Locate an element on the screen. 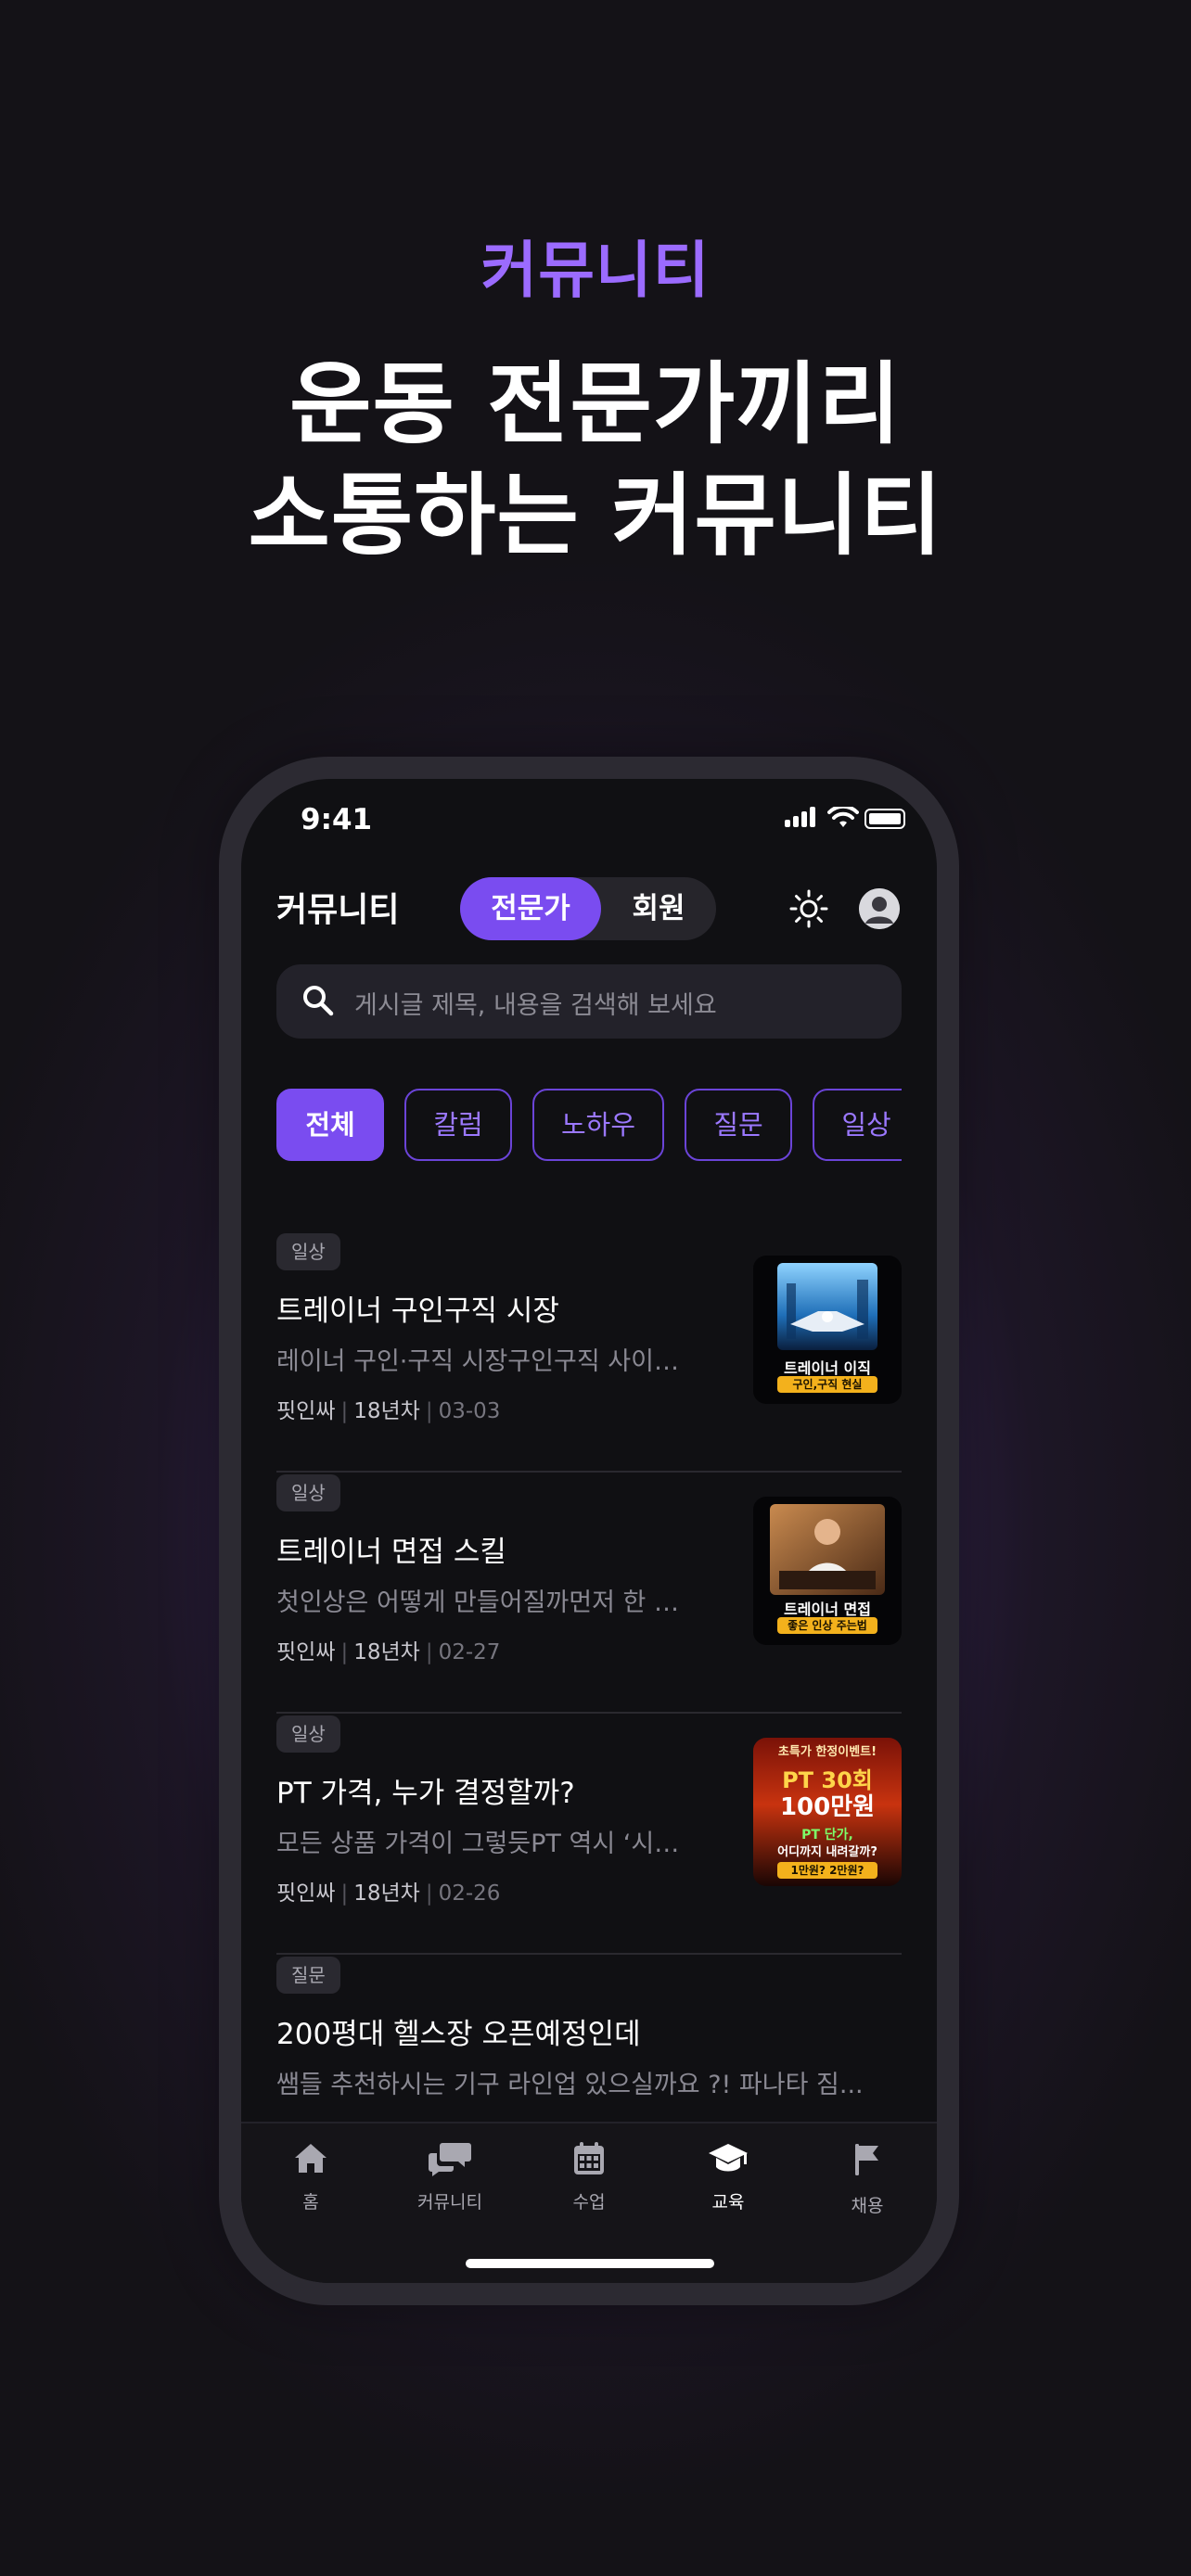 The image size is (1191, 2576). home-icon is located at coordinates (311, 2158).